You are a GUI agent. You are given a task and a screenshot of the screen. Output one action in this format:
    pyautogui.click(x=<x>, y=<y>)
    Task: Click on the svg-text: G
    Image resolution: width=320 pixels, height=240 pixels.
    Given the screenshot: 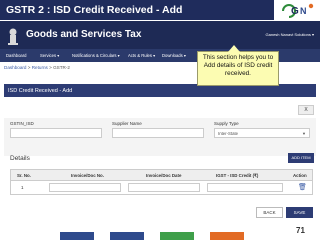 What is the action you would take?
    pyautogui.click(x=295, y=11)
    